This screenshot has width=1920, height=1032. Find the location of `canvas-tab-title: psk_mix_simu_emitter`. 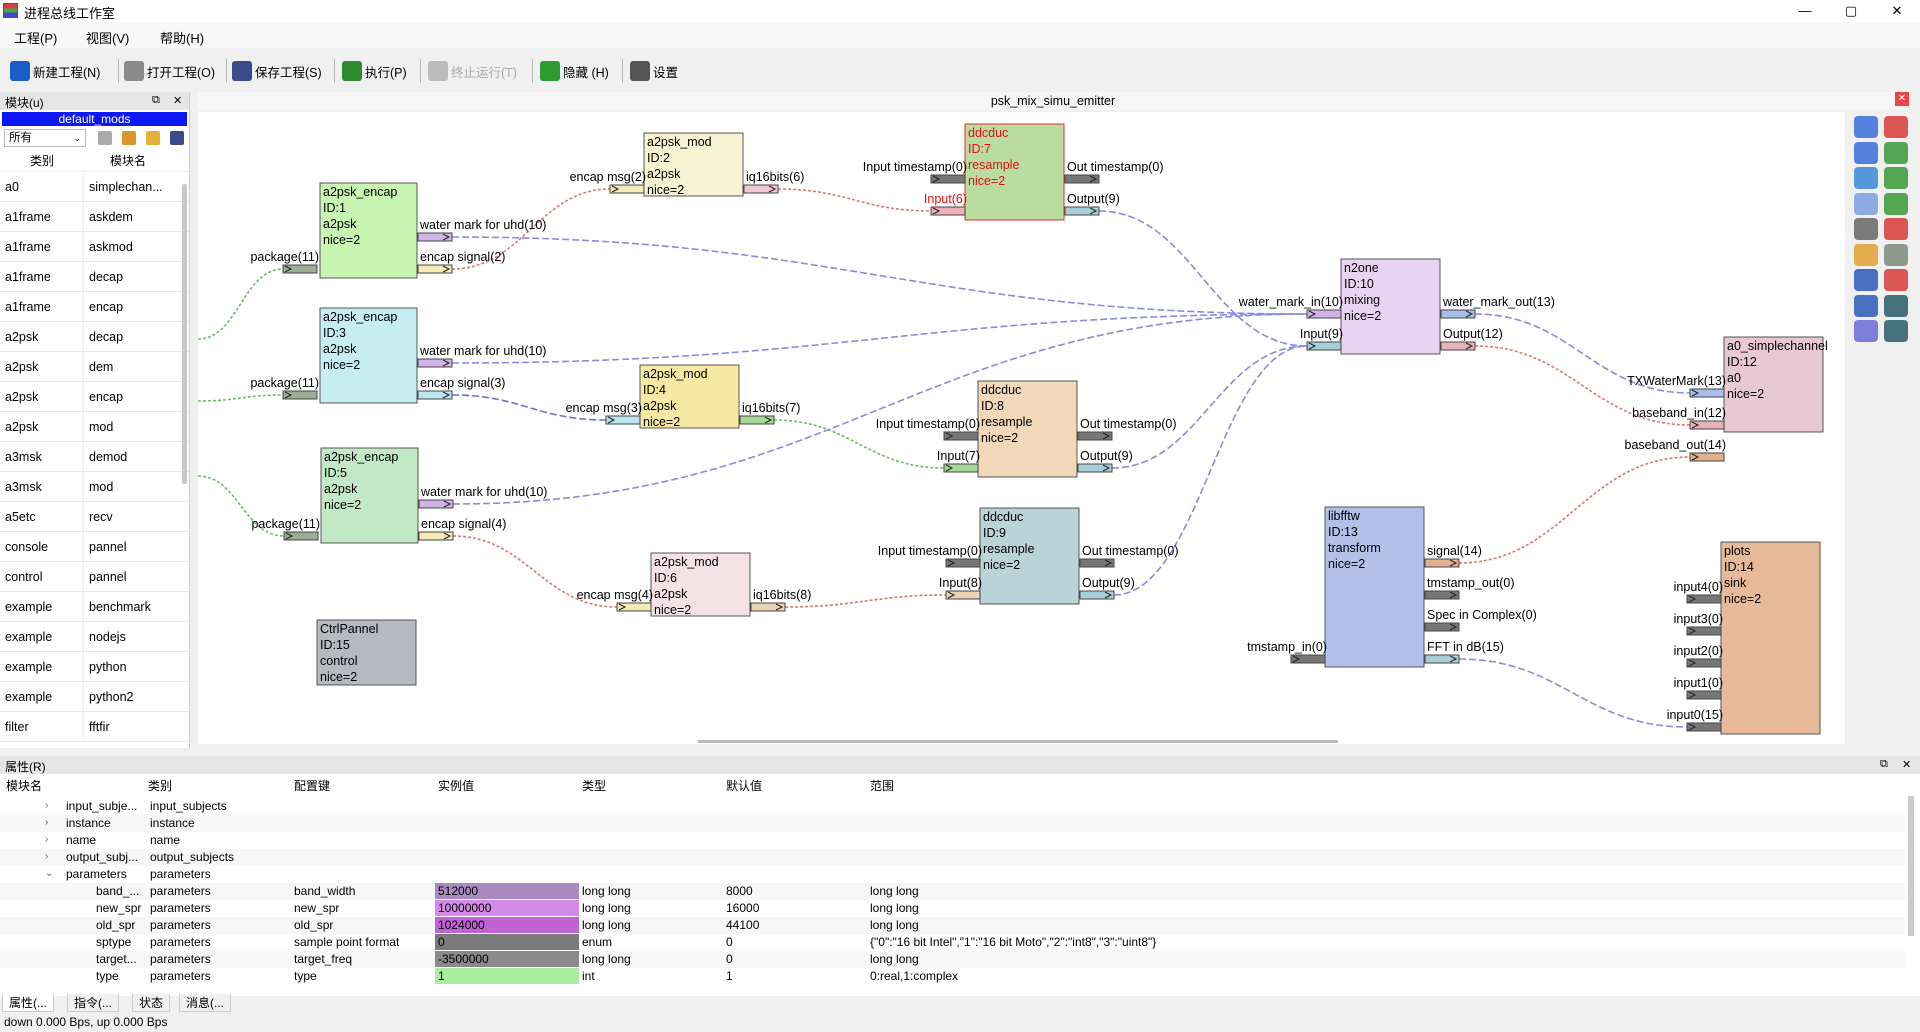

canvas-tab-title: psk_mix_simu_emitter is located at coordinates (1053, 101).